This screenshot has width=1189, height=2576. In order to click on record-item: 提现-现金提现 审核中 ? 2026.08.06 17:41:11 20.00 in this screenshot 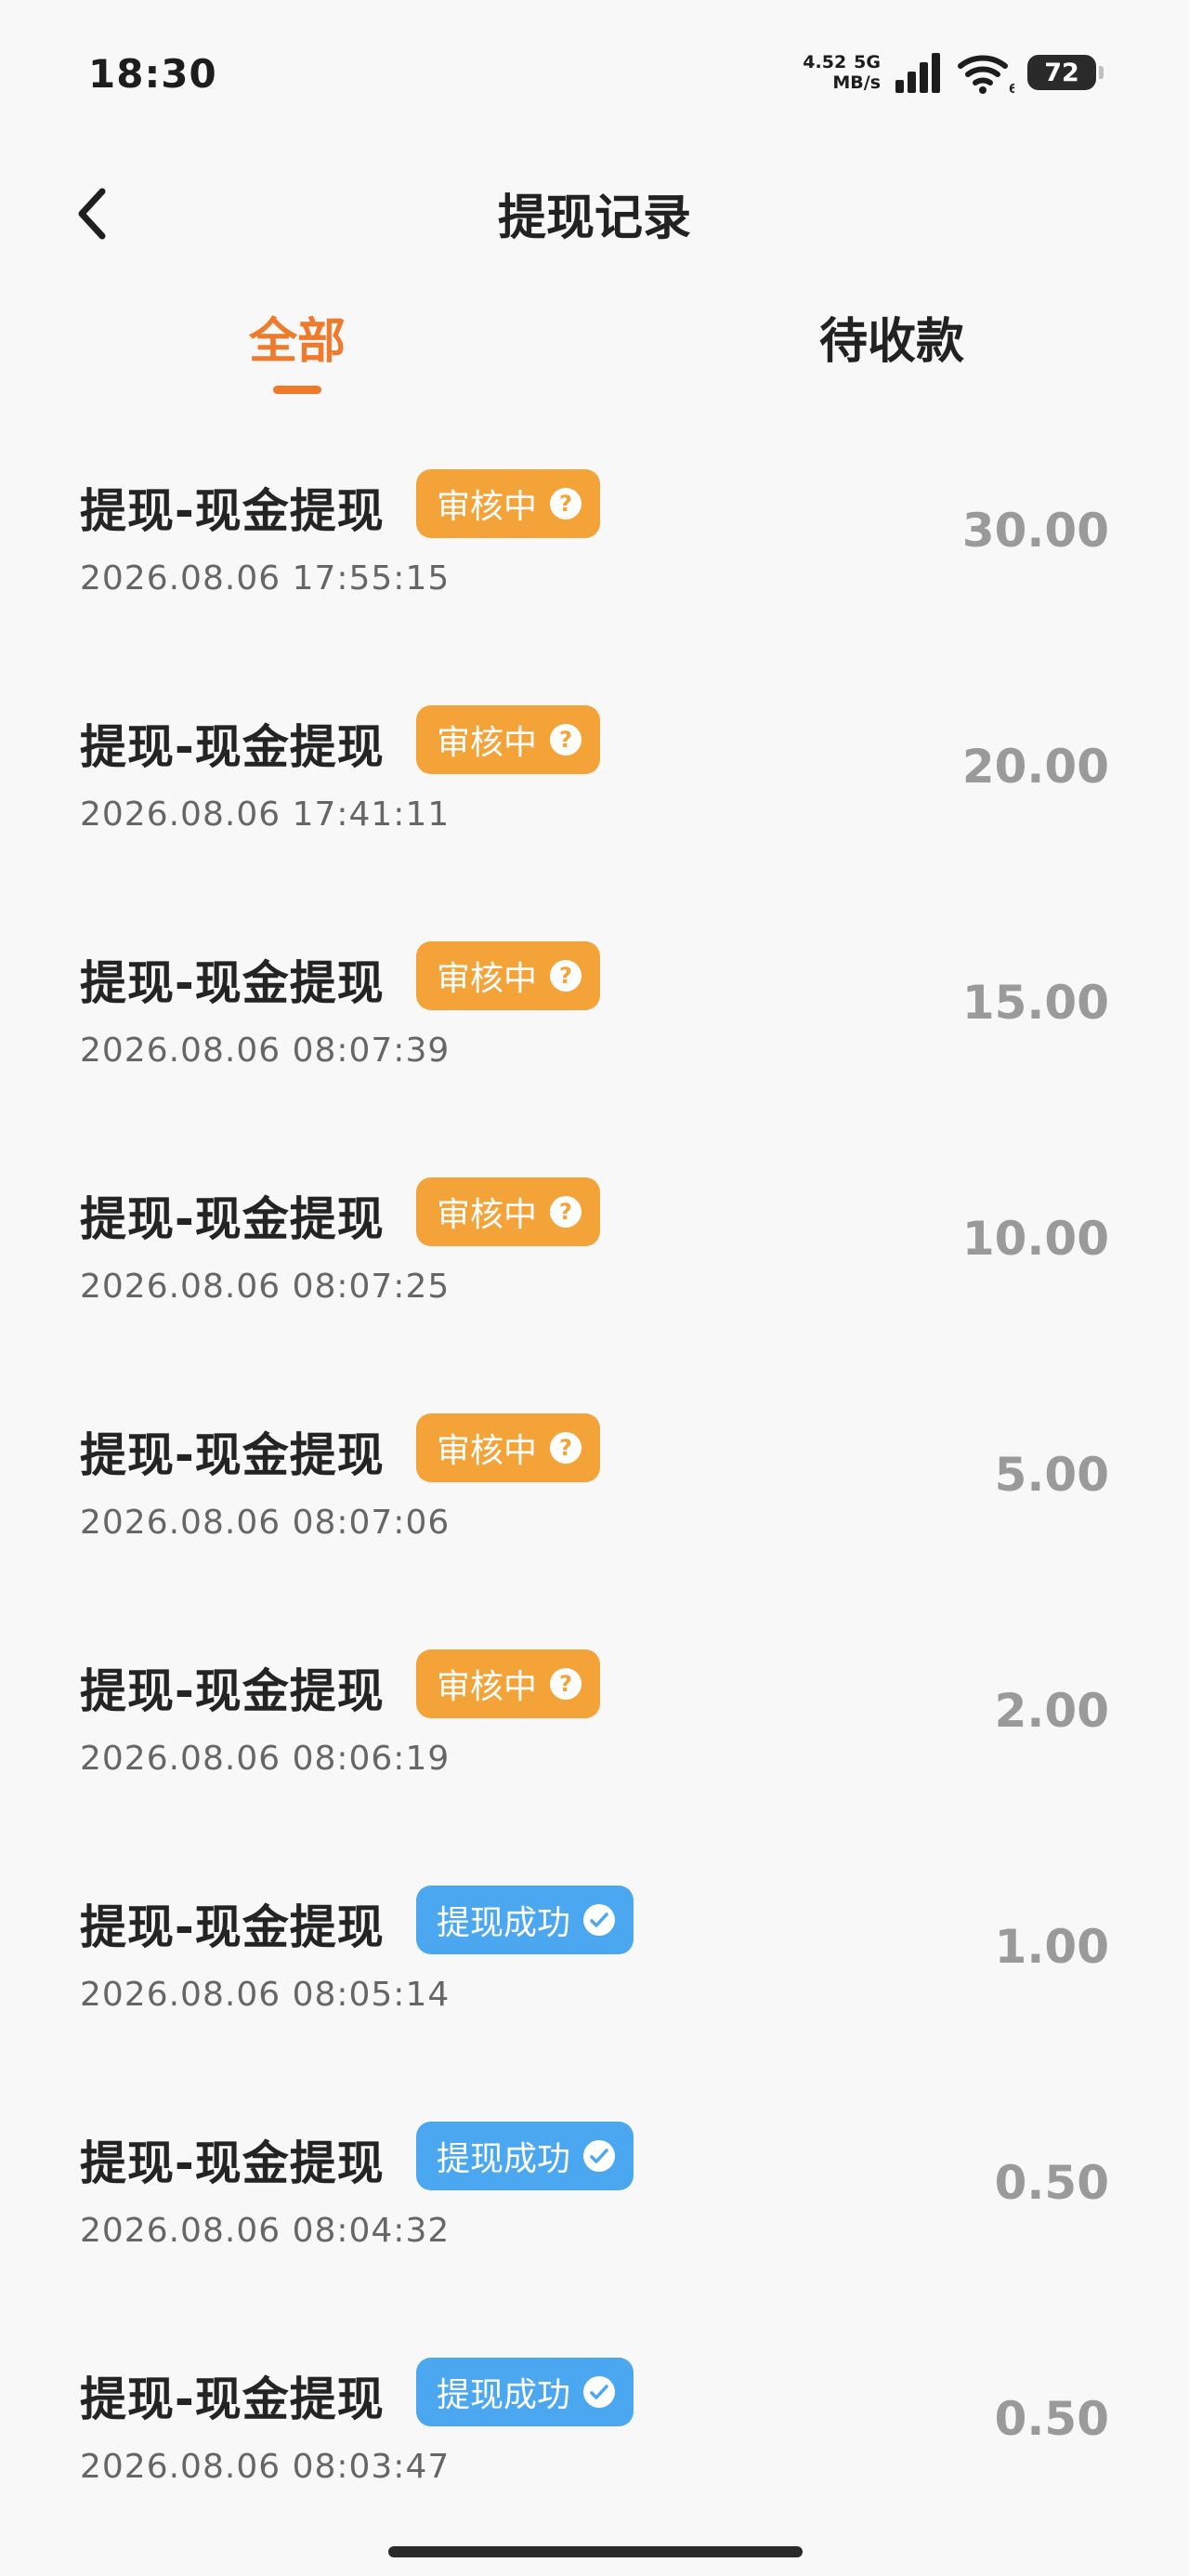, I will do `click(594, 800)`.